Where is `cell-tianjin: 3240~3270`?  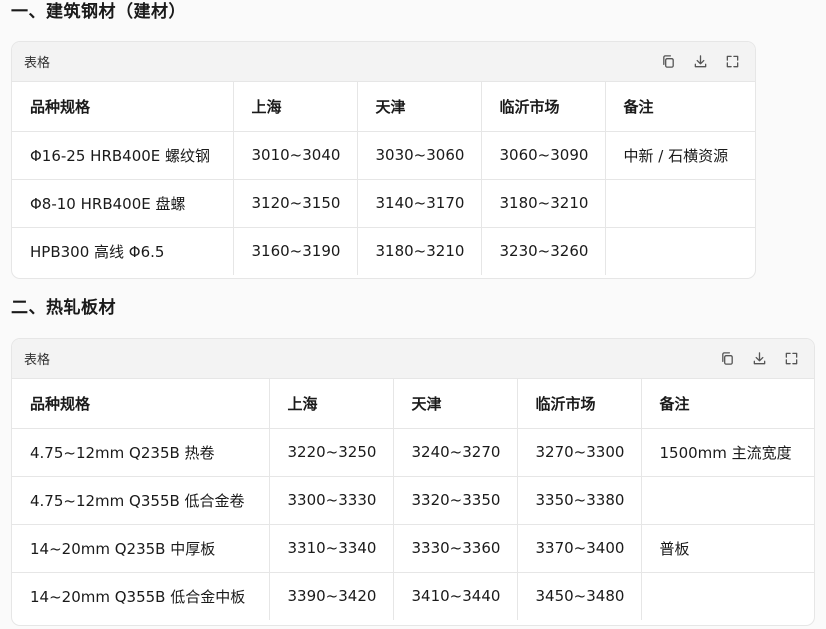
cell-tianjin: 3240~3270 is located at coordinates (455, 452).